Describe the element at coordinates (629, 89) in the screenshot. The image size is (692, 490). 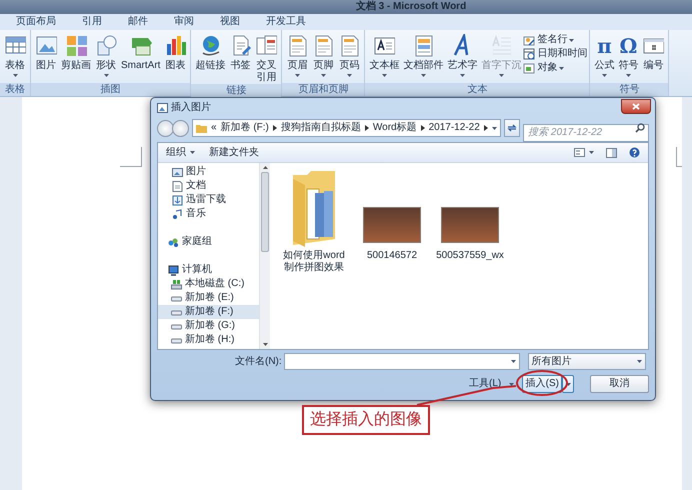
I see `group-label: 符号` at that location.